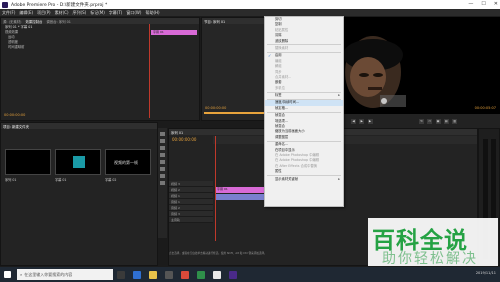 The width and height of the screenshot is (500, 282). Describe the element at coordinates (11, 180) in the screenshot. I see `clip-name-sequence: 序列 01` at that location.